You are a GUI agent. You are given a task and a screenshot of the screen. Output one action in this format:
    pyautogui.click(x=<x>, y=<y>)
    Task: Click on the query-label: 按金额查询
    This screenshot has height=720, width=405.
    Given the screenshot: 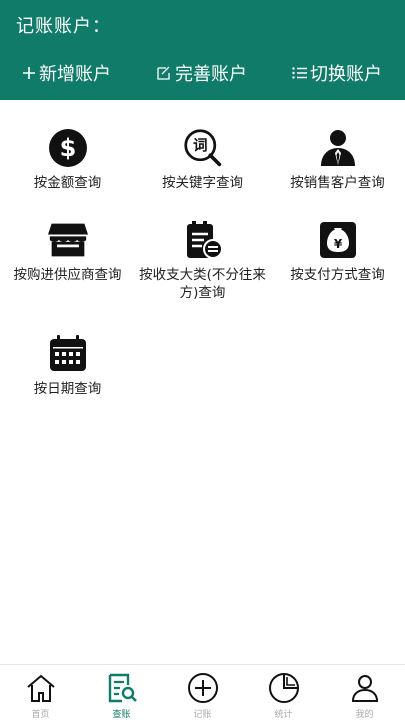 What is the action you would take?
    pyautogui.click(x=67, y=183)
    